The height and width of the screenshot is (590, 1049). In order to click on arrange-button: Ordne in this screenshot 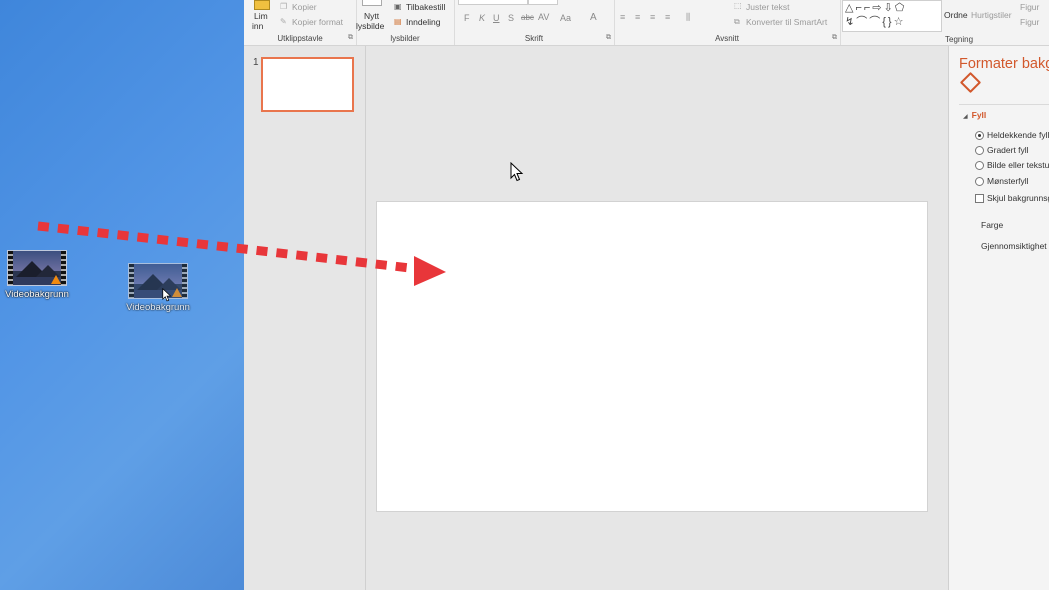, I will do `click(956, 15)`.